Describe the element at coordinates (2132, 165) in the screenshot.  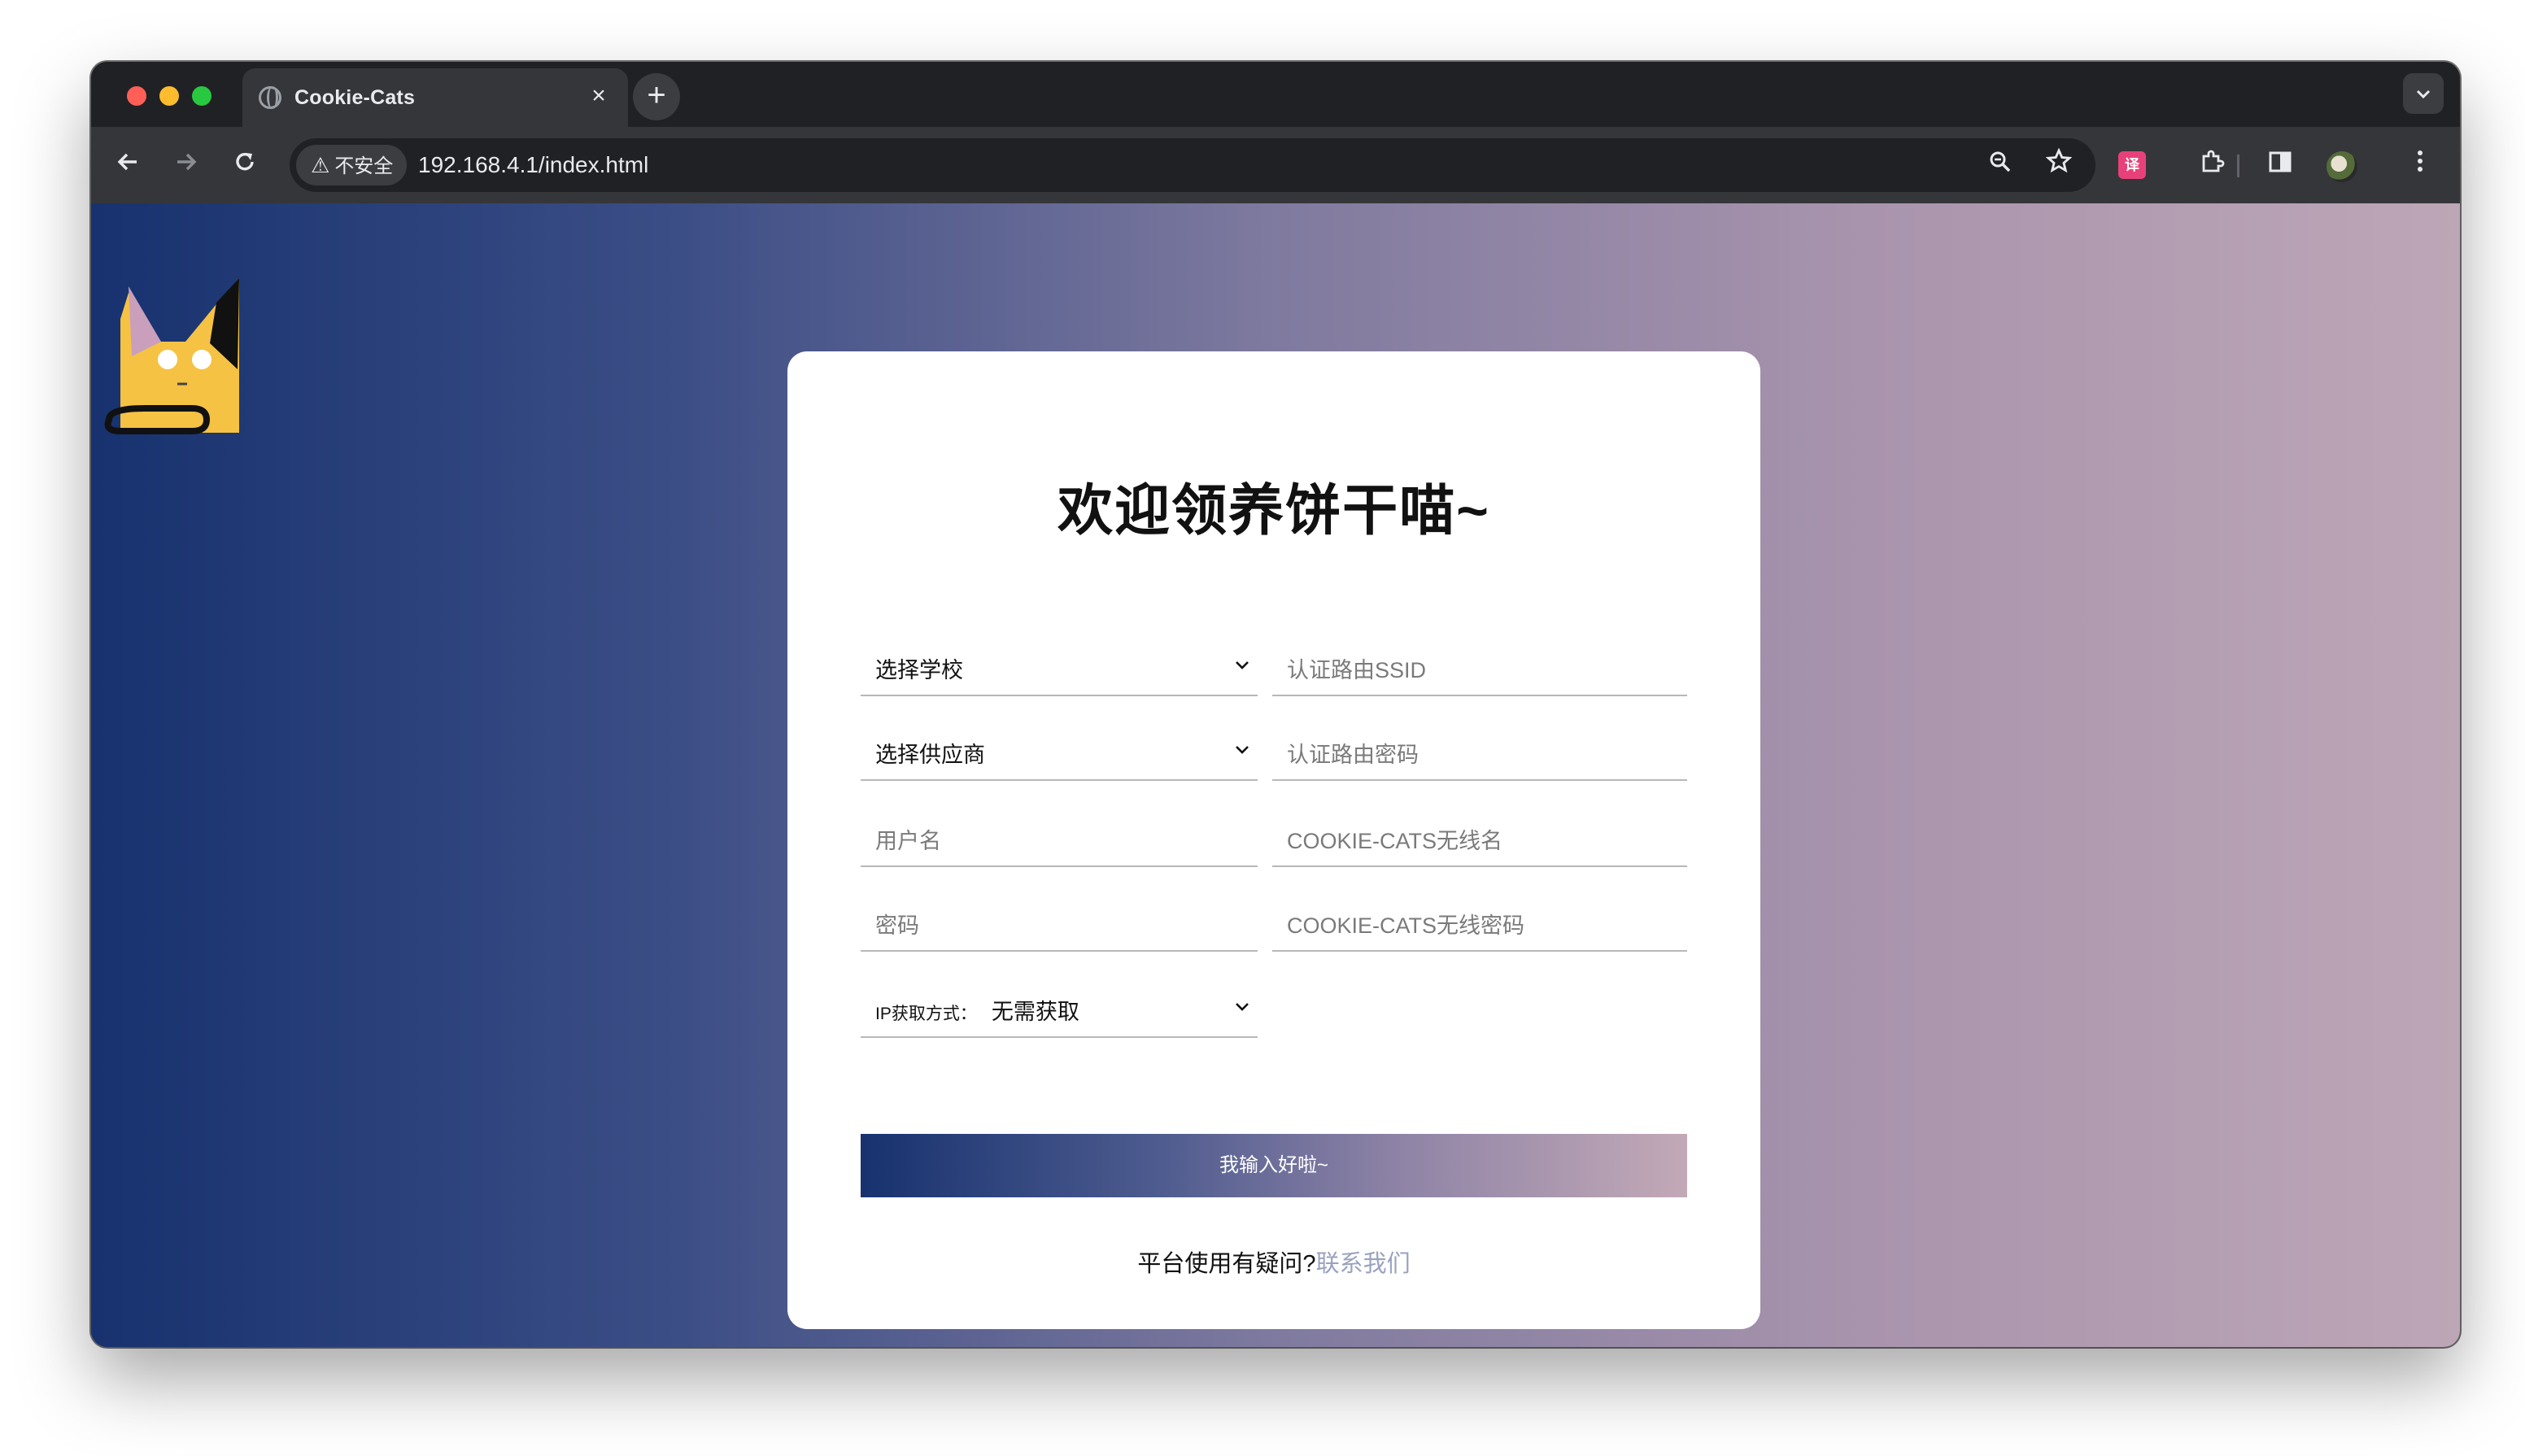
I see `translate-extension-icon: 译` at that location.